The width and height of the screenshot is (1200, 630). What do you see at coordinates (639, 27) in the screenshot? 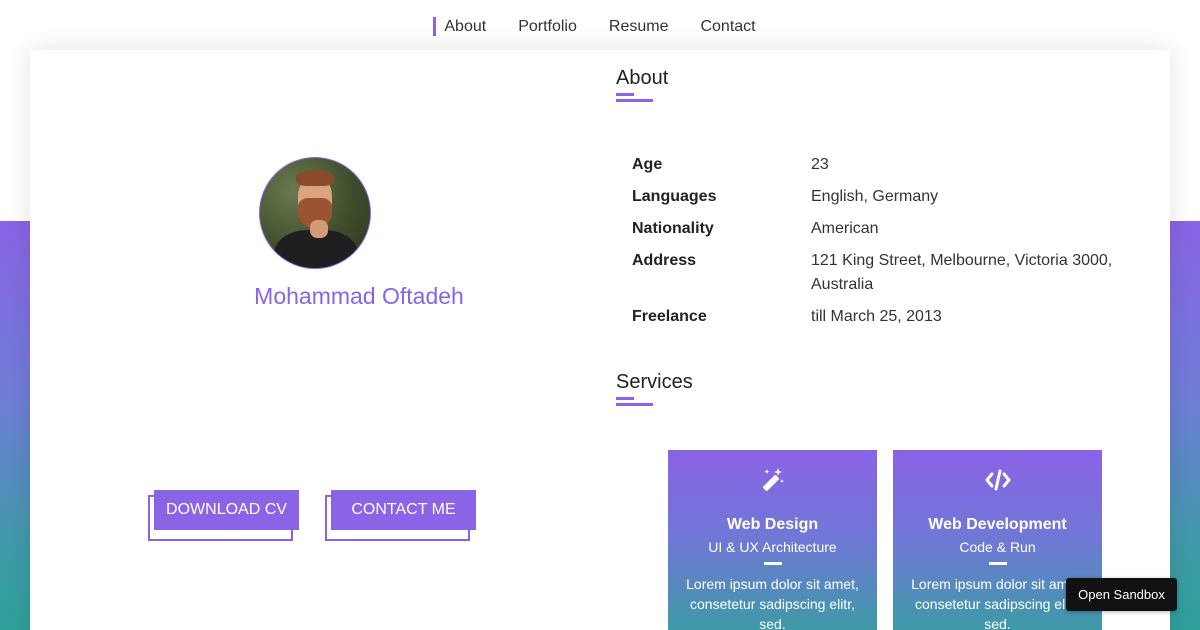
I see `nav-resume: Resume` at bounding box center [639, 27].